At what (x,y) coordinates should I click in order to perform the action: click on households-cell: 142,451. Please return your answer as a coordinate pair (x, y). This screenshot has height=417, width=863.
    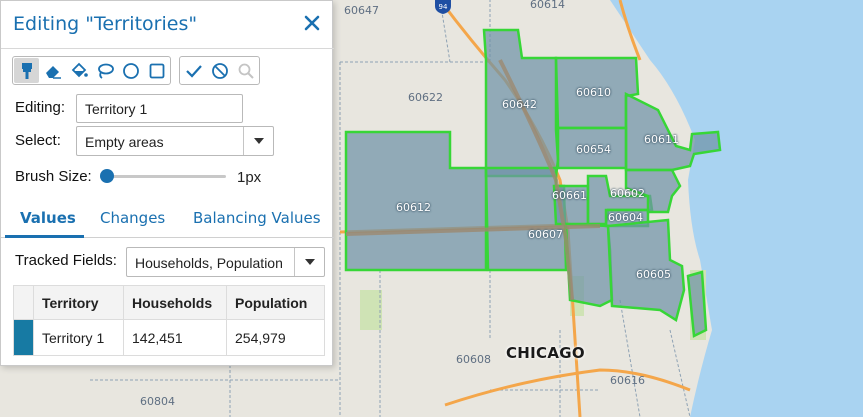
    Looking at the image, I should click on (175, 337).